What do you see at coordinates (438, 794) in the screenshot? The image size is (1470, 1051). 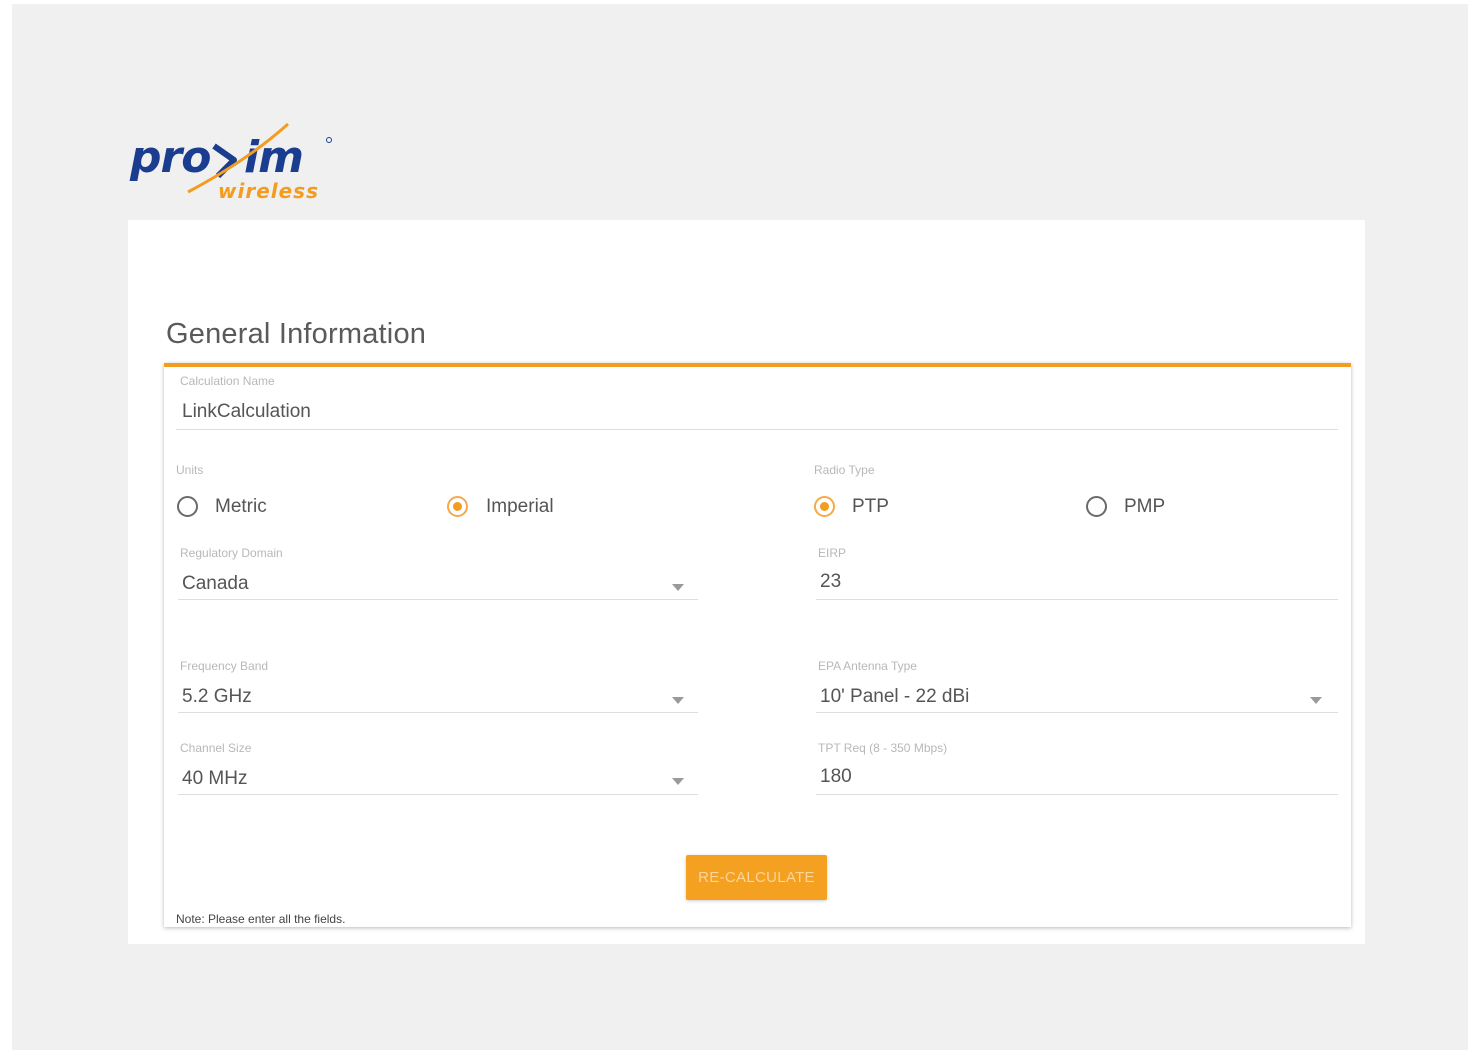 I see `channel-size-underline` at bounding box center [438, 794].